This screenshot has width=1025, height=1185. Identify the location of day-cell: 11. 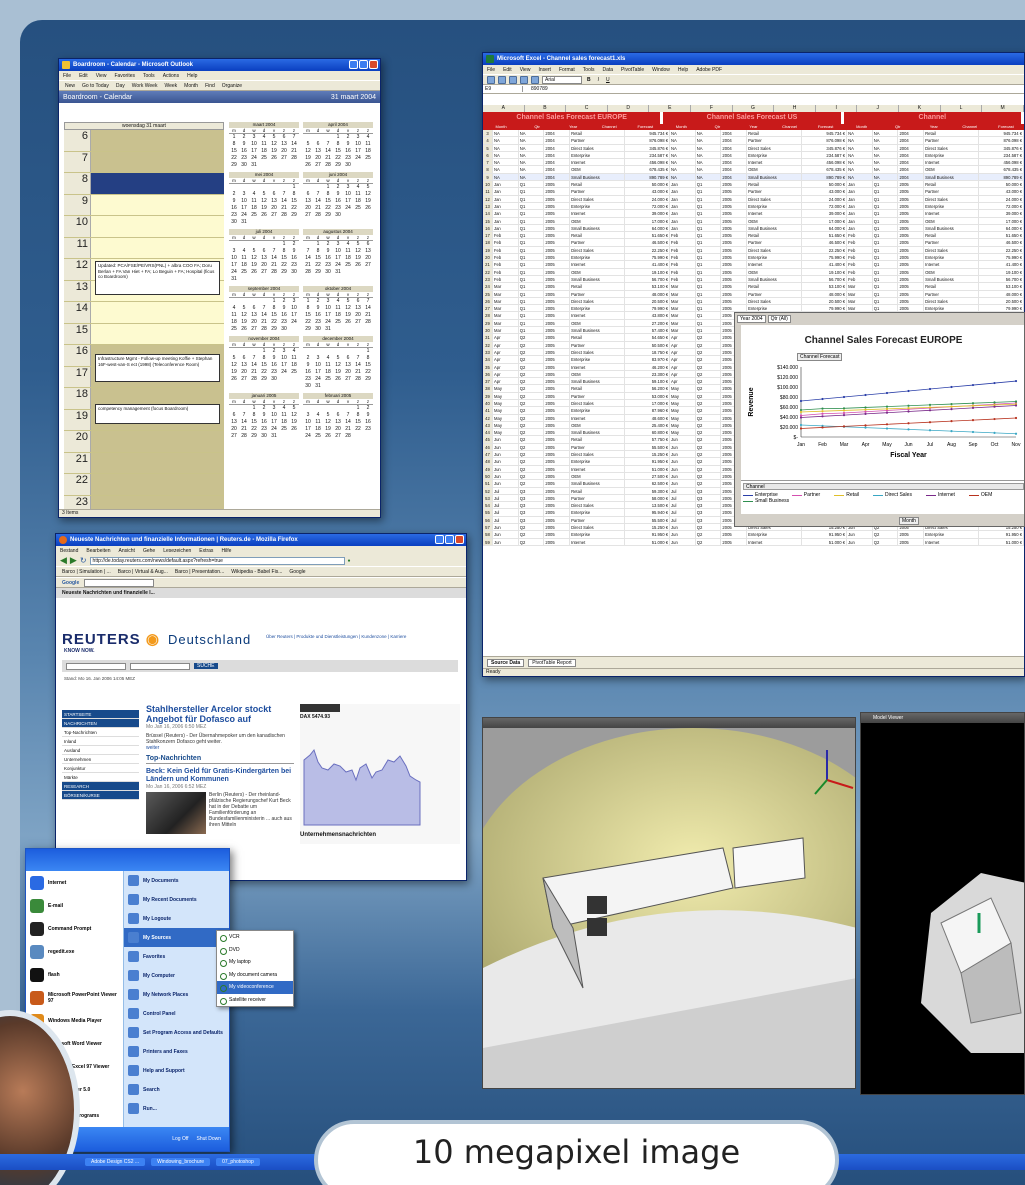
(318, 422).